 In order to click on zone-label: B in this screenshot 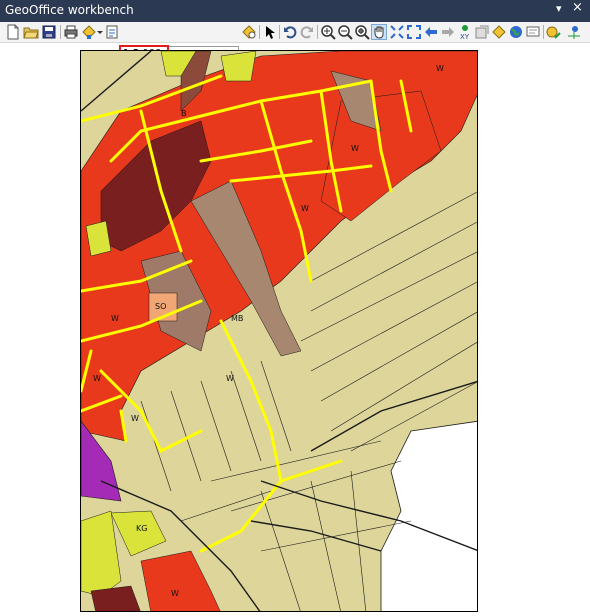, I will do `click(184, 113)`.